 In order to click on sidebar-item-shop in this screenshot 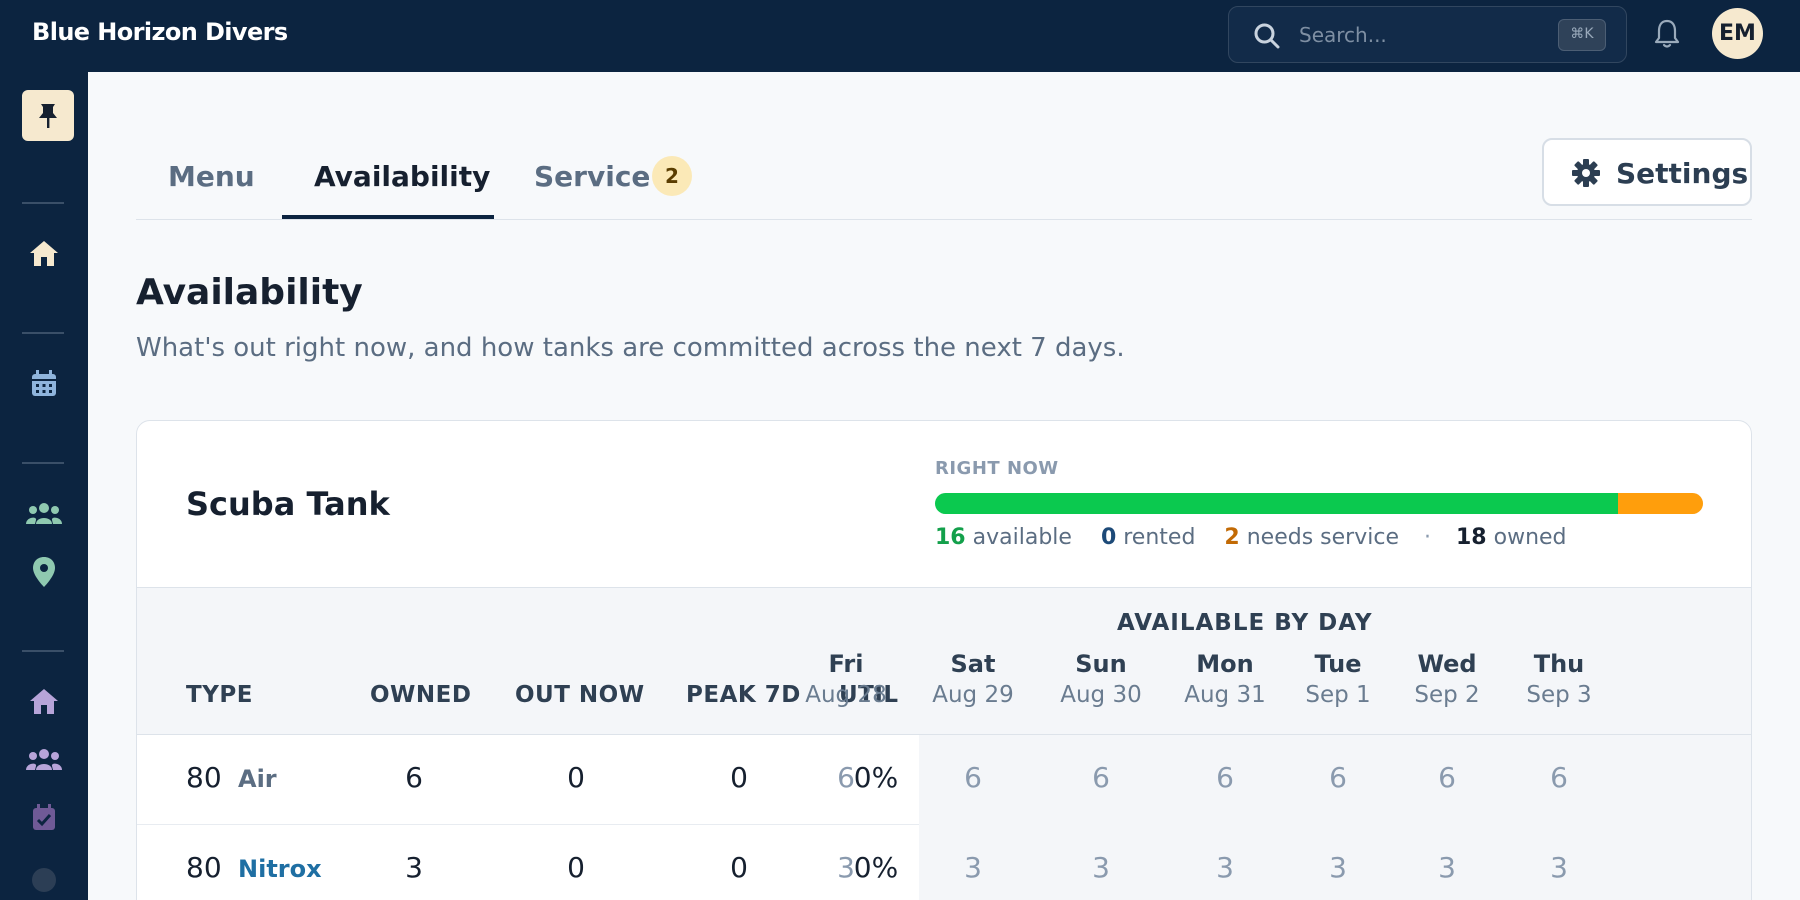, I will do `click(44, 702)`.